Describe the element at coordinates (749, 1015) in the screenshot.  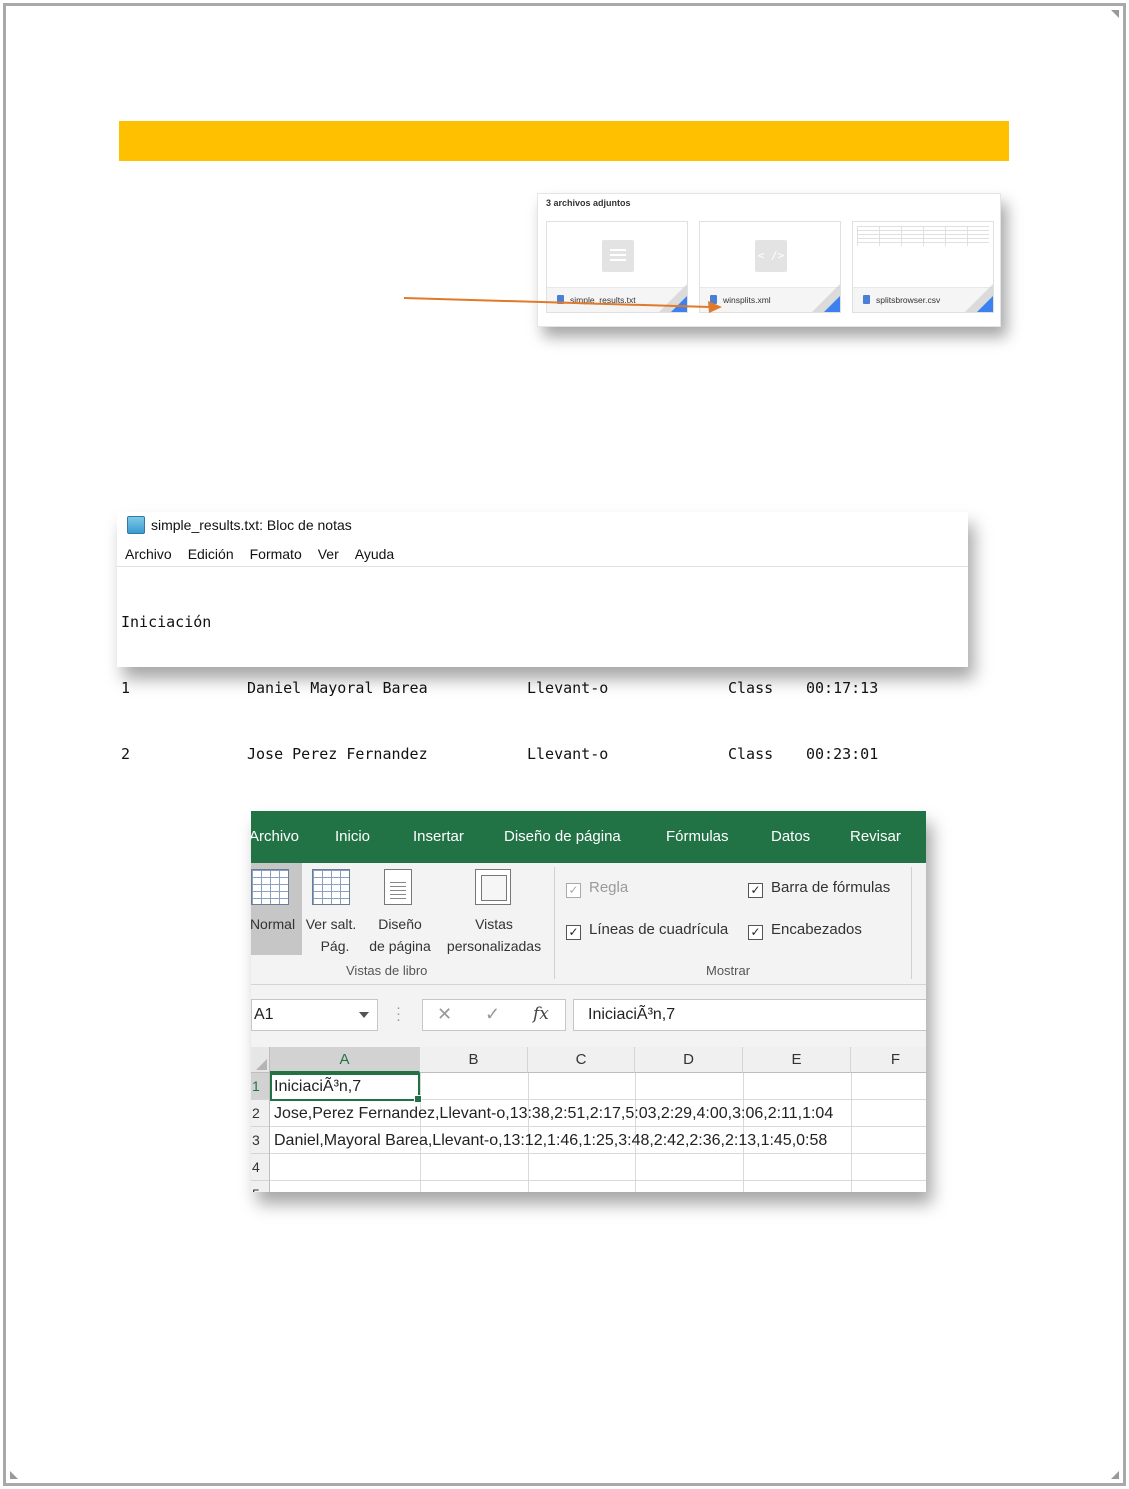
I see `formula-input: IniciaciÃ³n,7` at that location.